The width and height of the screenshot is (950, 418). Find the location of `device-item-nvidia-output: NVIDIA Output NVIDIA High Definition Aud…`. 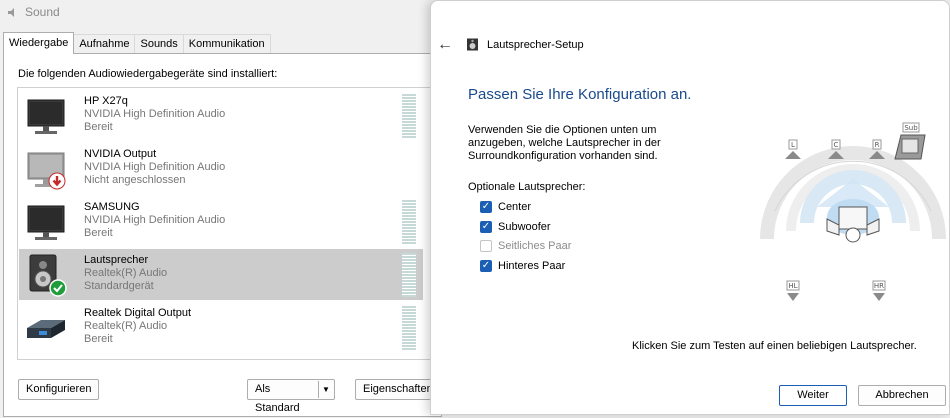

device-item-nvidia-output: NVIDIA Output NVIDIA High Definition Aud… is located at coordinates (221, 168).